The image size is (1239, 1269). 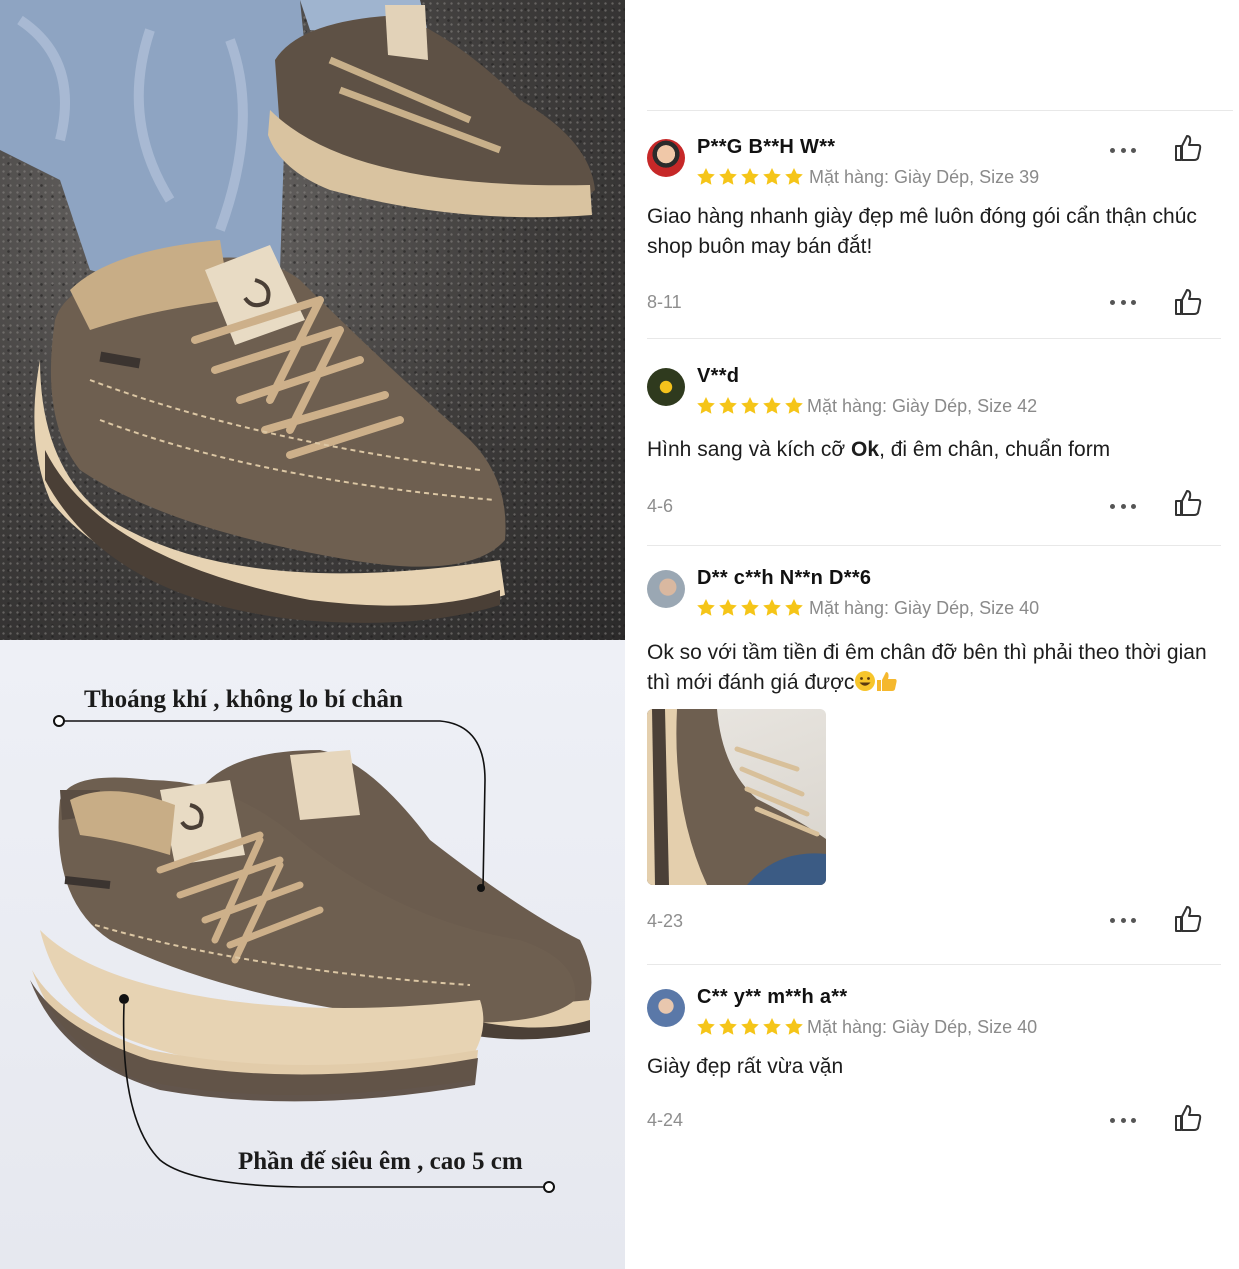 What do you see at coordinates (922, 406) in the screenshot?
I see `purchased-variant: Mặt hàng: Giày Dép, Size 42` at bounding box center [922, 406].